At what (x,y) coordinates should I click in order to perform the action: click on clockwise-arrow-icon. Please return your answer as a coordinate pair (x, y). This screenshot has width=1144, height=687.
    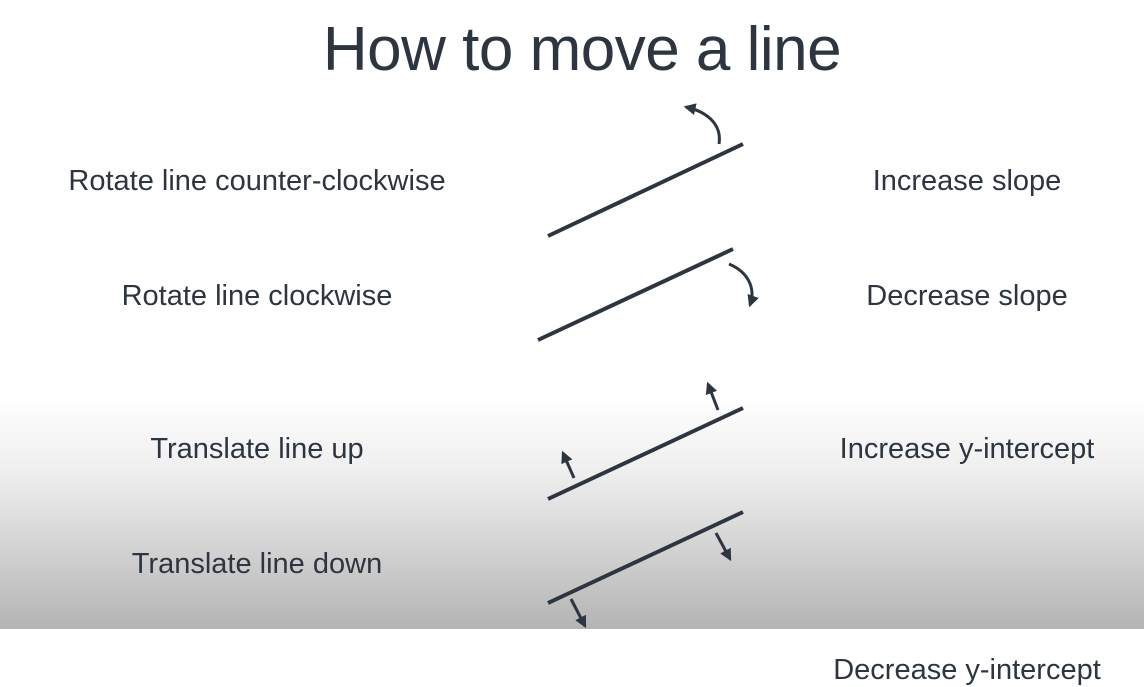
    Looking at the image, I should click on (743, 285).